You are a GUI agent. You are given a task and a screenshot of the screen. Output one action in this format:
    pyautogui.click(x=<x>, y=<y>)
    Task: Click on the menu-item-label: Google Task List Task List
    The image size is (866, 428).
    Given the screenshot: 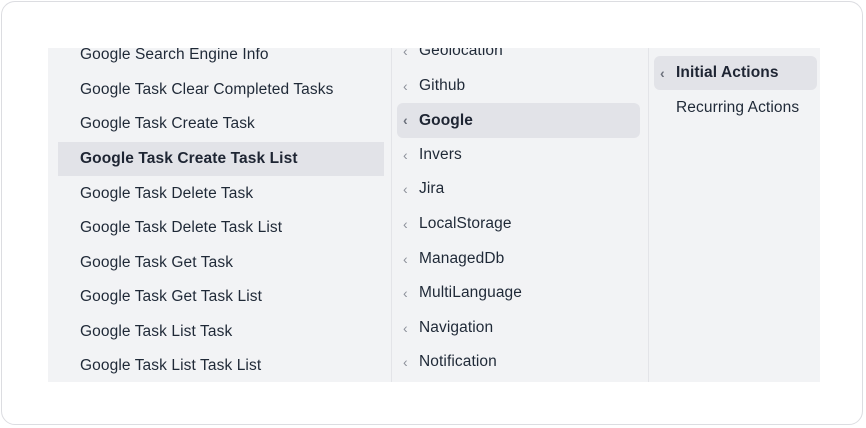 What is the action you would take?
    pyautogui.click(x=171, y=365)
    